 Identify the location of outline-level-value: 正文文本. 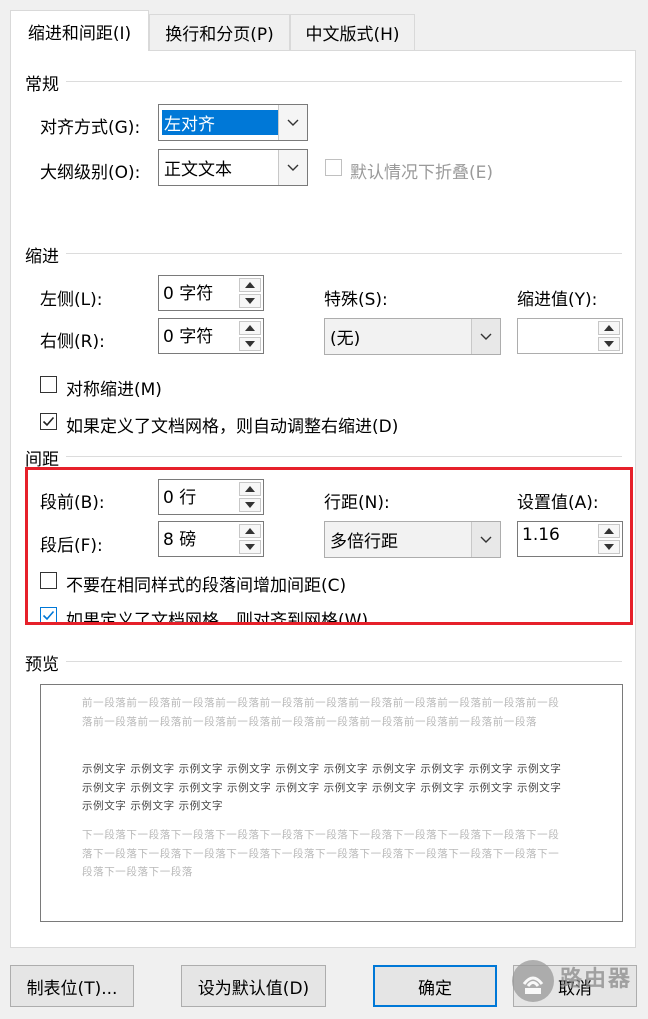
(198, 170).